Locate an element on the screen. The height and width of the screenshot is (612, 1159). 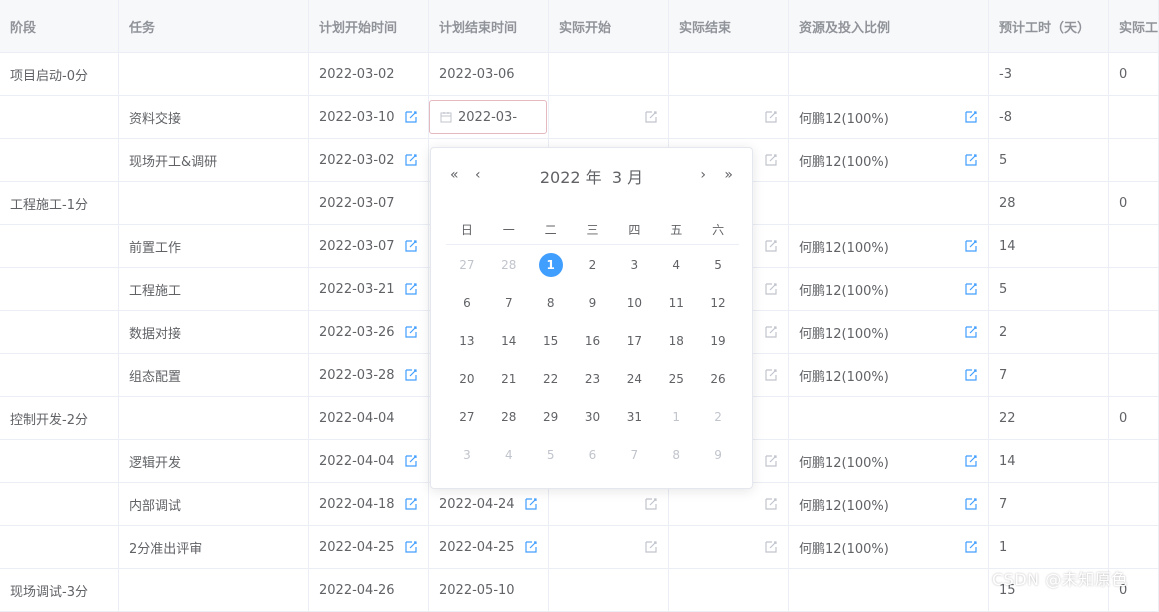
day-cell: 22 is located at coordinates (551, 379).